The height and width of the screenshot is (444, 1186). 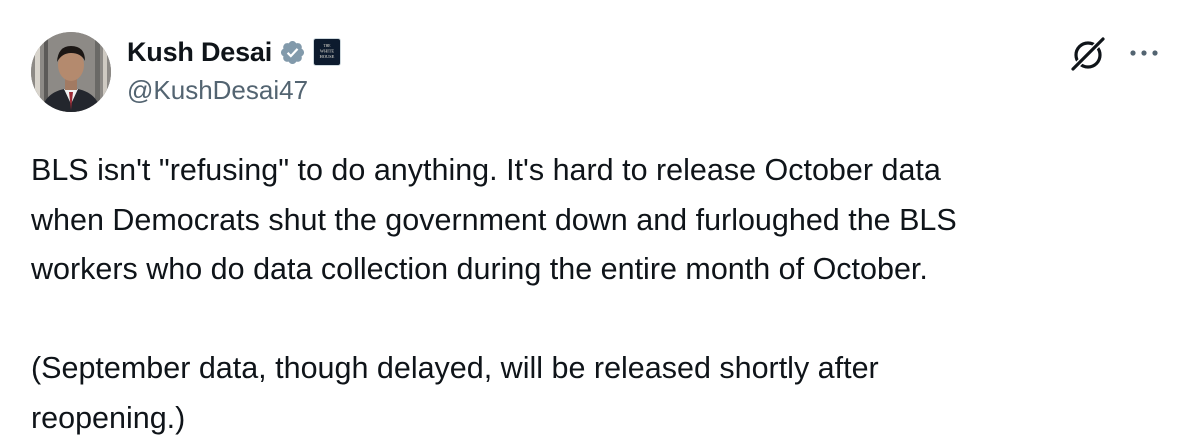 I want to click on white-house-badge: THE WHITE HOUSE, so click(x=327, y=52).